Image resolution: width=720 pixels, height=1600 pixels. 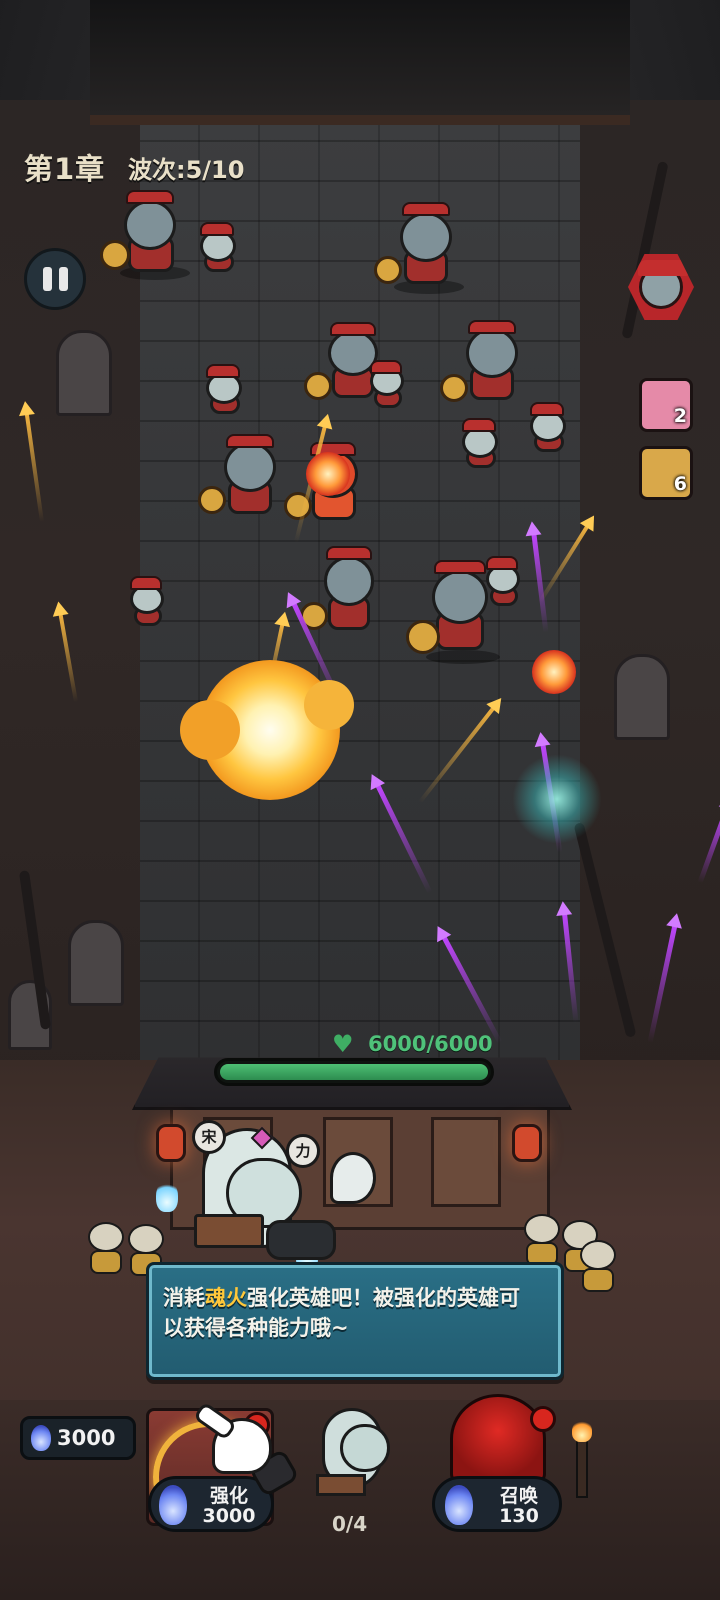 What do you see at coordinates (209, 1137) in the screenshot?
I see `hero-tag-song: 宋` at bounding box center [209, 1137].